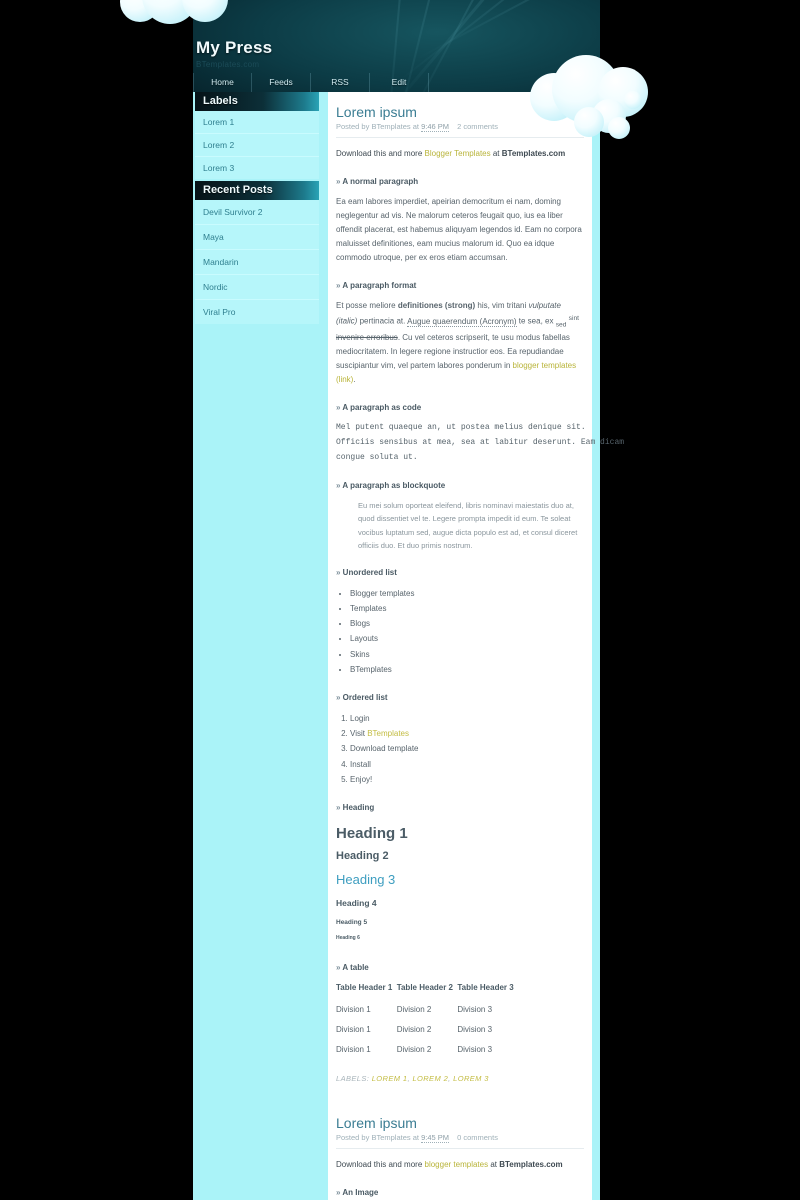 This screenshot has width=800, height=1200. Describe the element at coordinates (359, 734) in the screenshot. I see `list-item-text: Visit` at that location.